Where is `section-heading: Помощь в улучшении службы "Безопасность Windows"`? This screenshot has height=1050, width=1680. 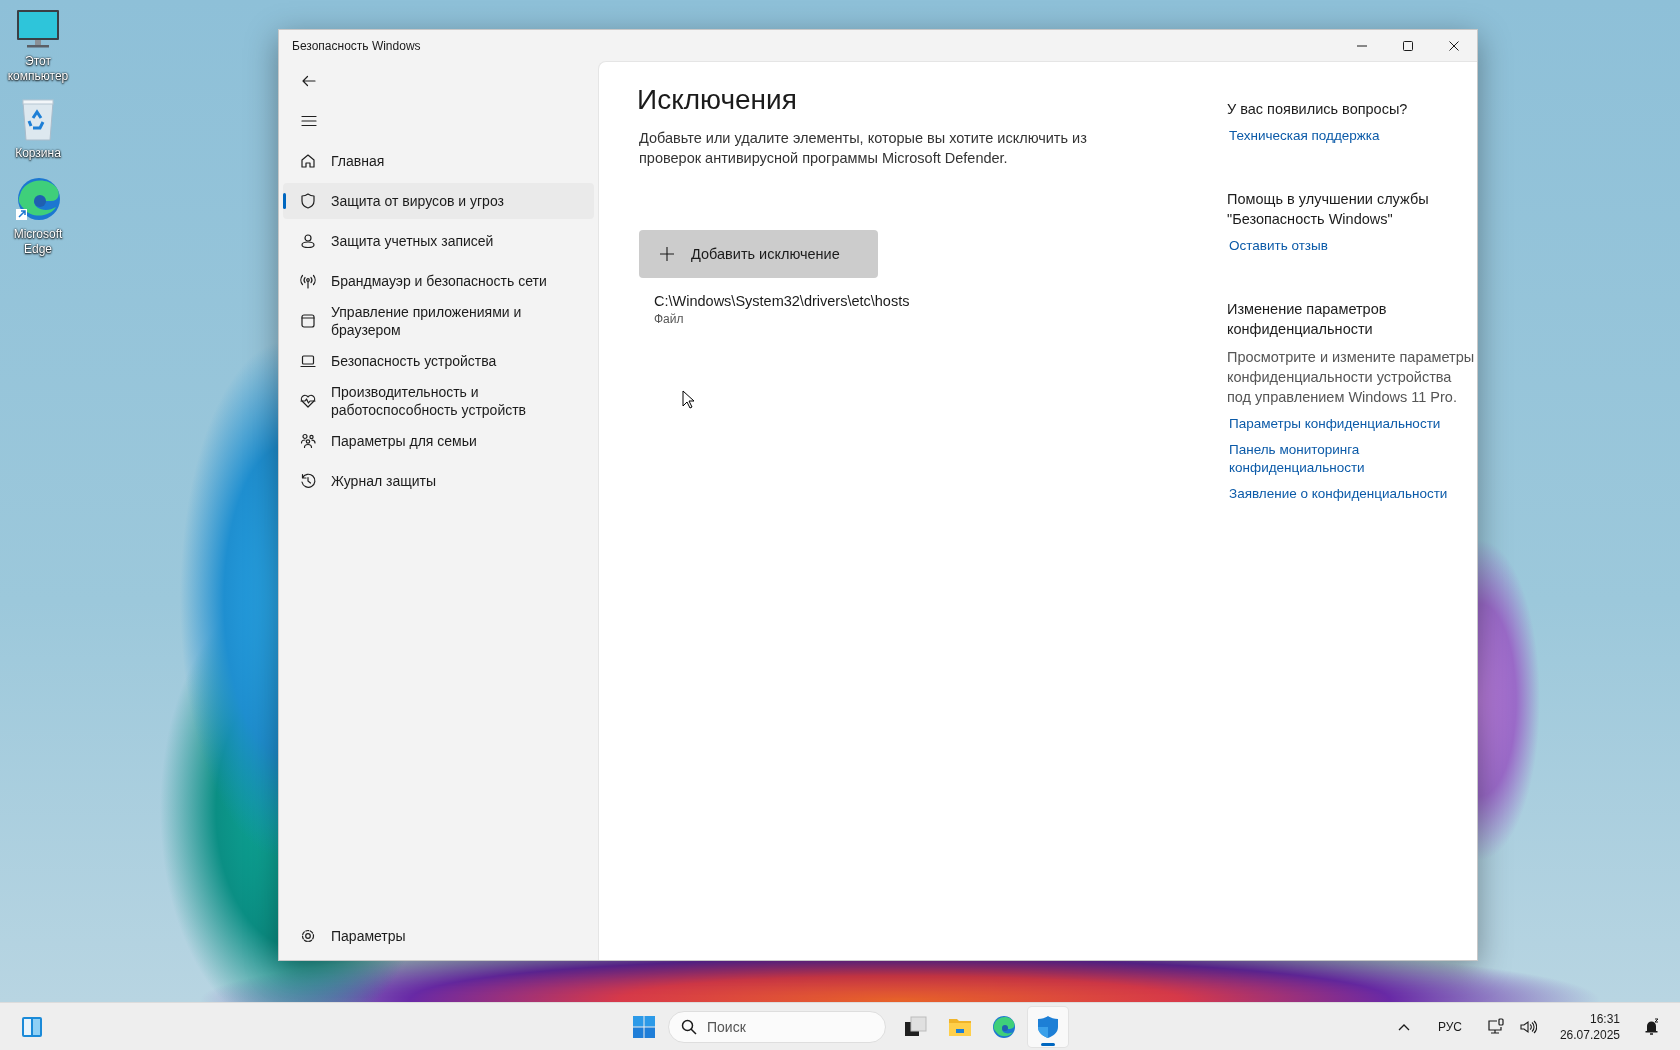
section-heading: Помощь в улучшении службы "Безопасность Windows" is located at coordinates (1328, 209).